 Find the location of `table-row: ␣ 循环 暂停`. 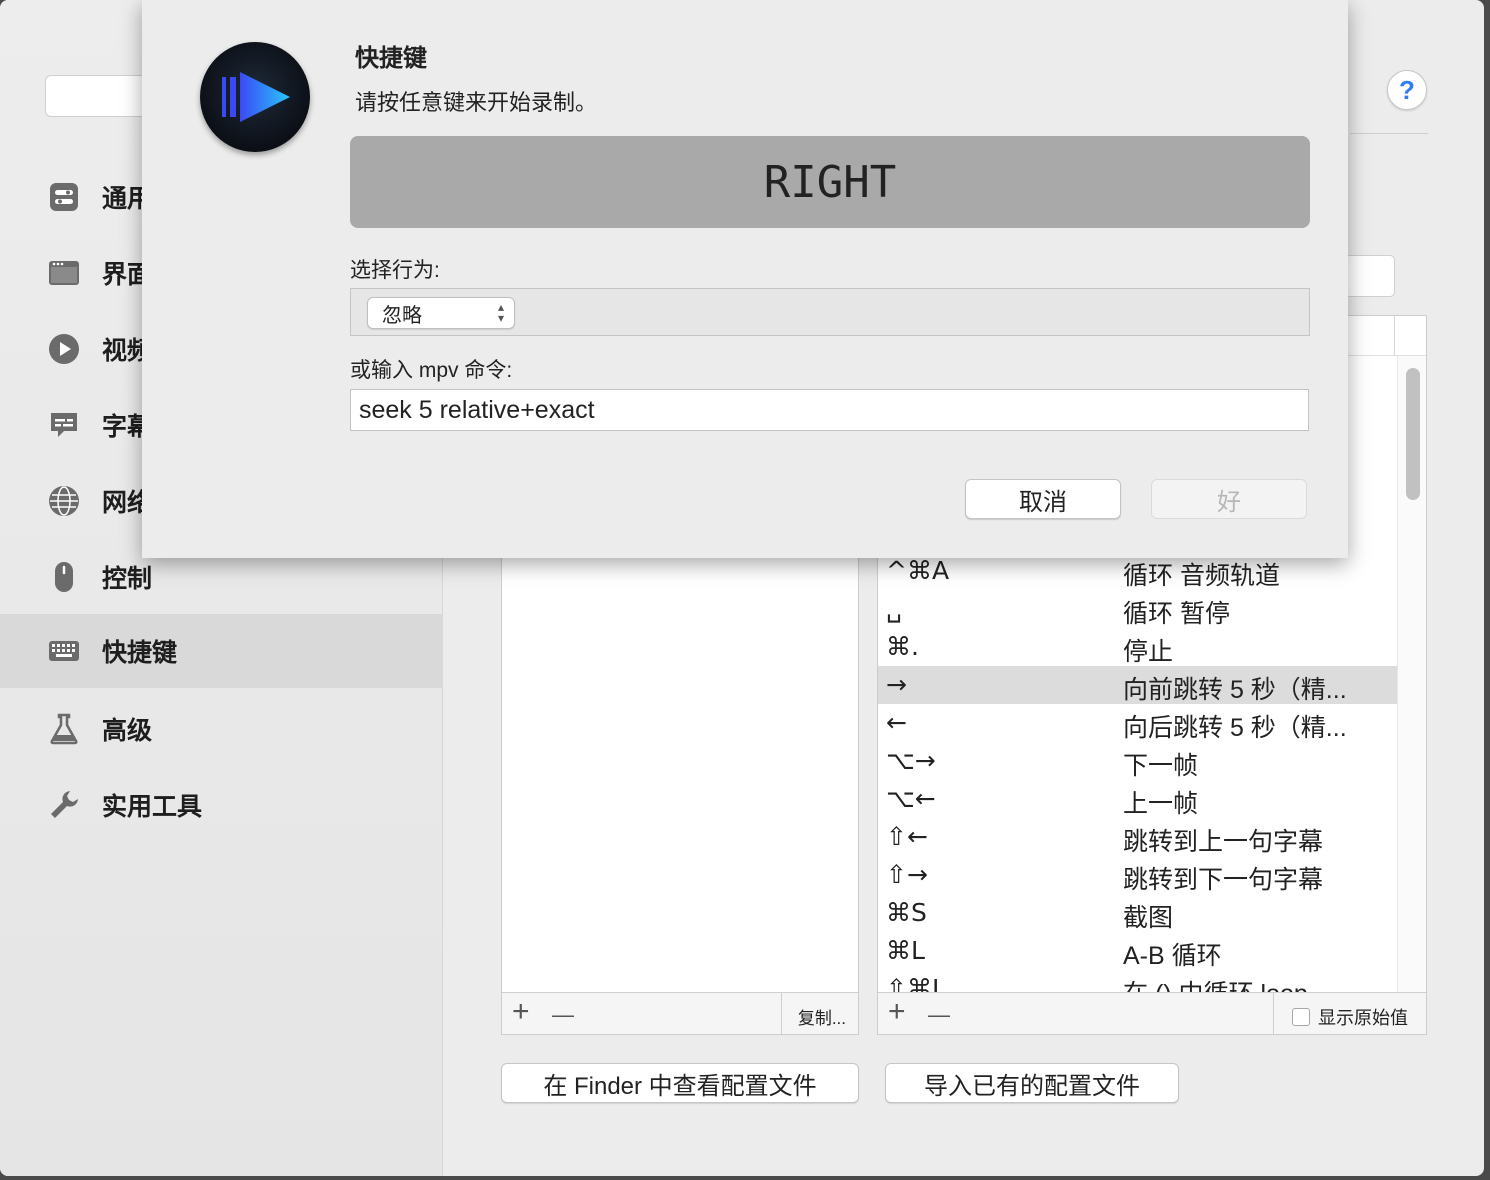

table-row: ␣ 循环 暂停 is located at coordinates (1137, 609).